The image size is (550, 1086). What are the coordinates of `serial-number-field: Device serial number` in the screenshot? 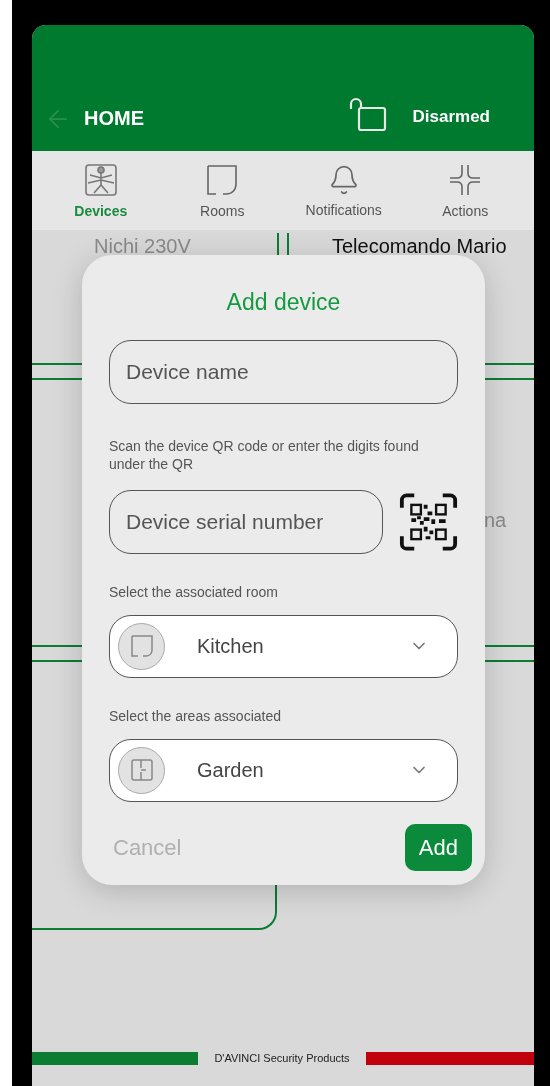 It's located at (246, 521).